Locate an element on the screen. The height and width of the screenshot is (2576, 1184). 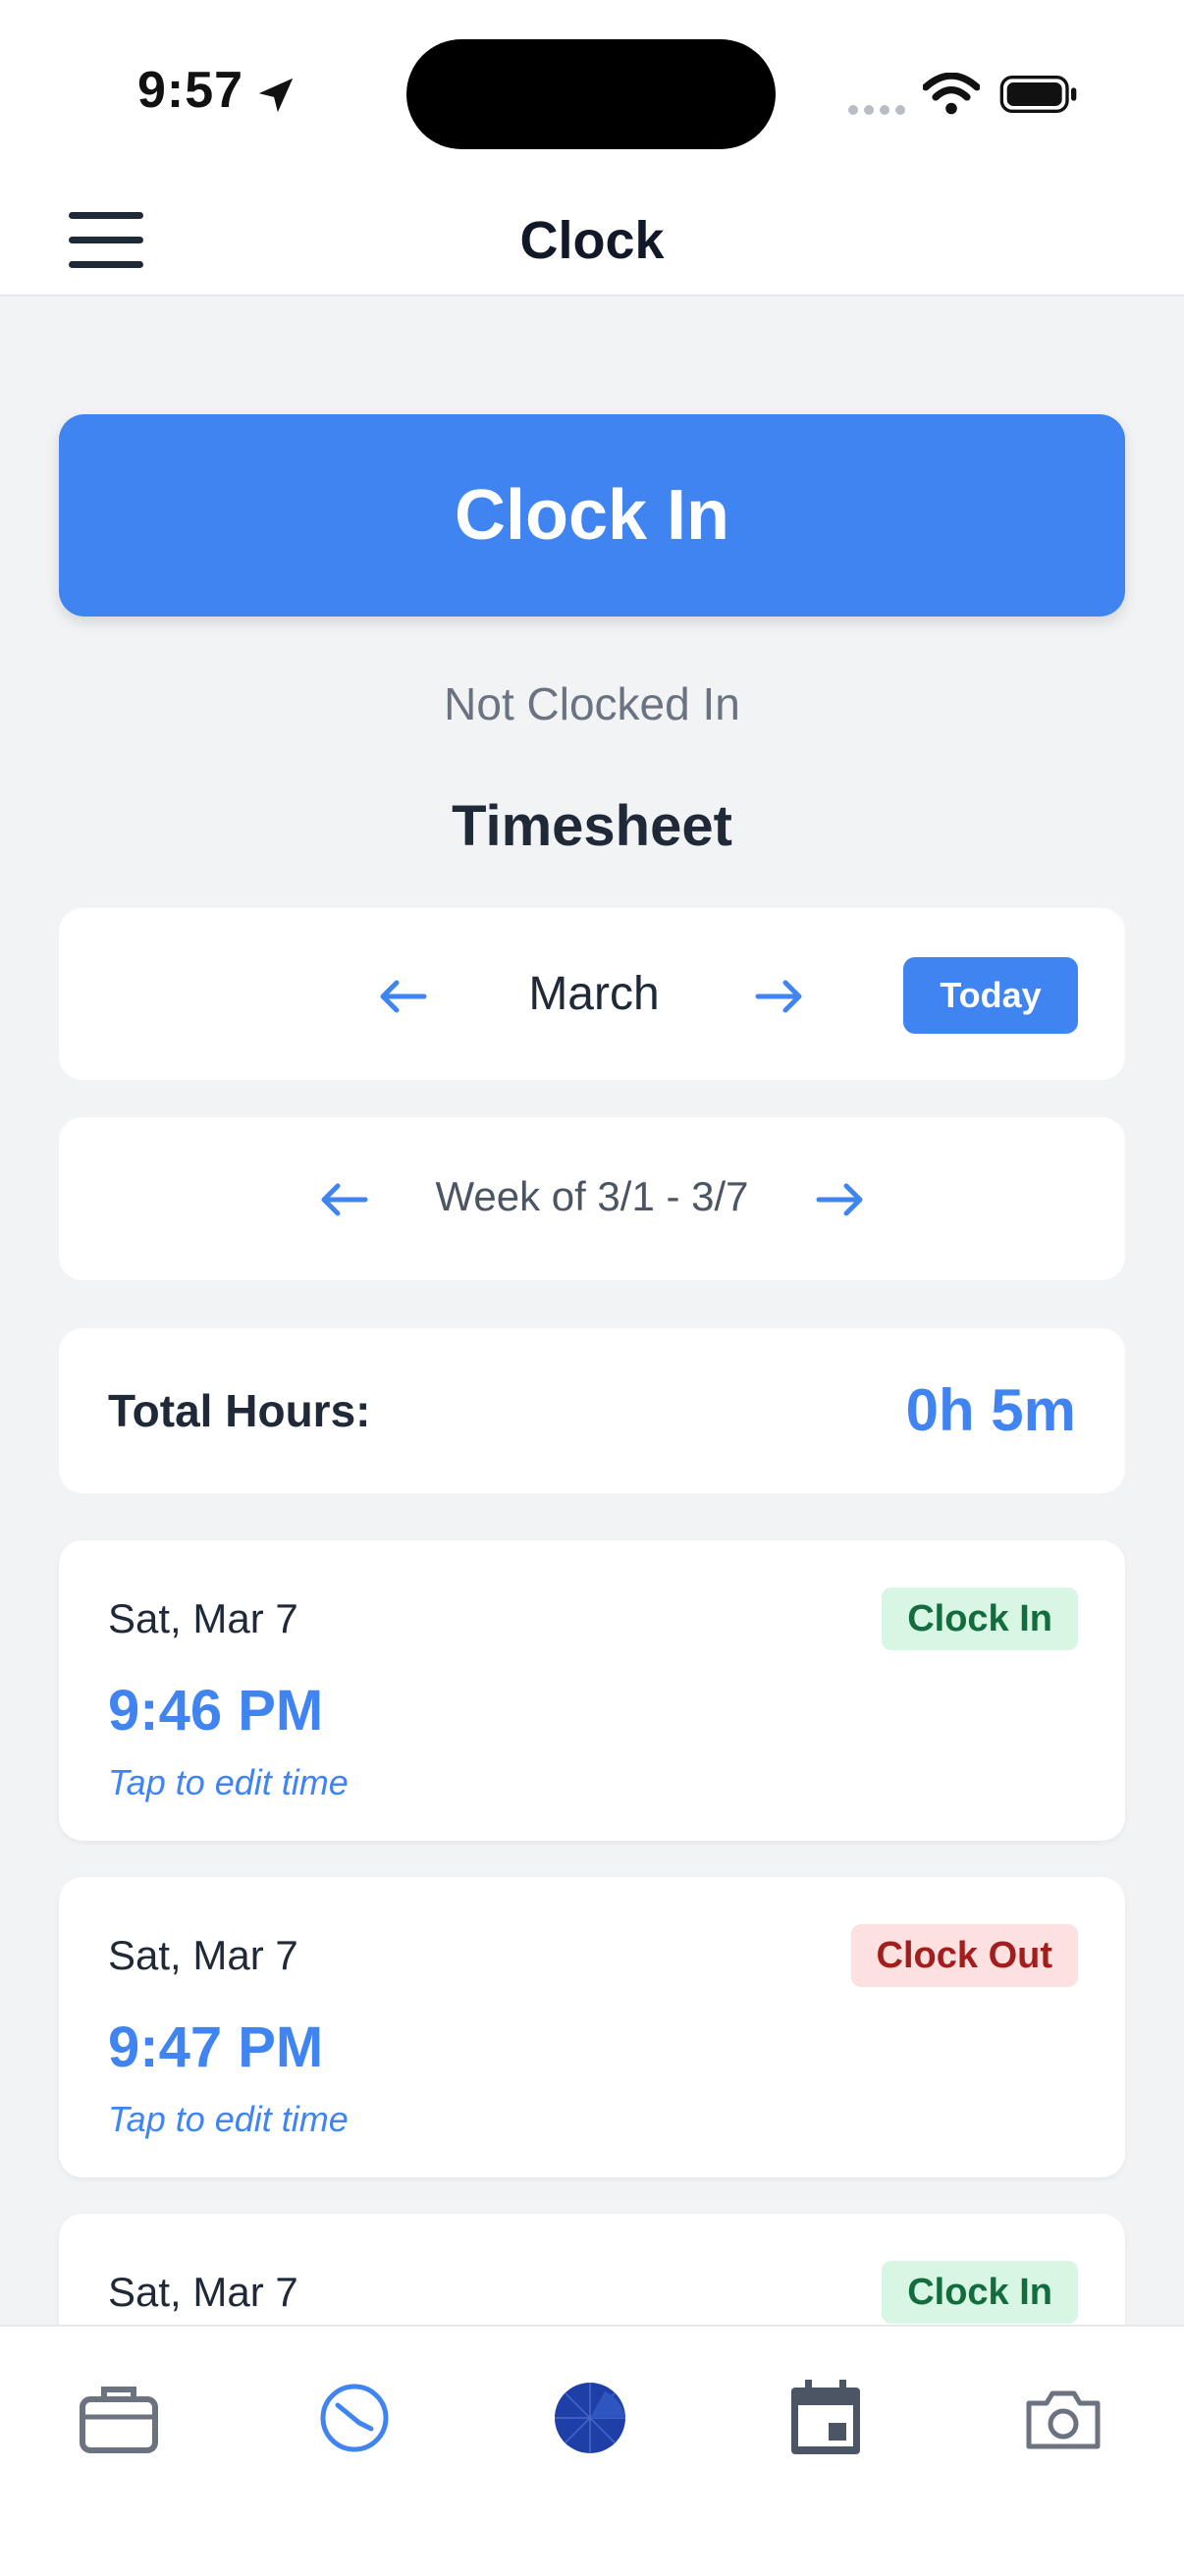
previous-month-arrow-icon is located at coordinates (402, 996).